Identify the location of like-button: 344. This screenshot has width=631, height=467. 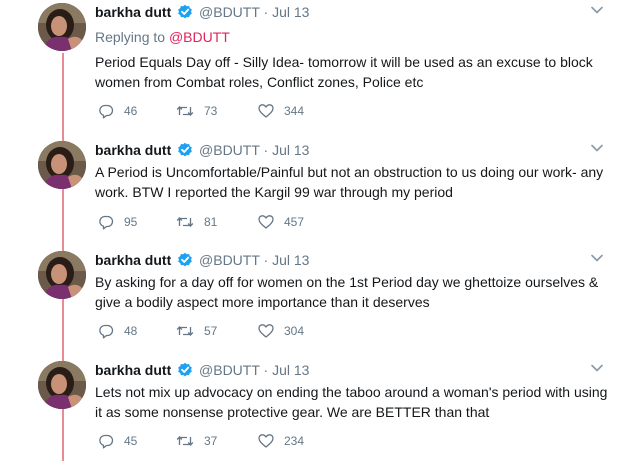
(281, 111).